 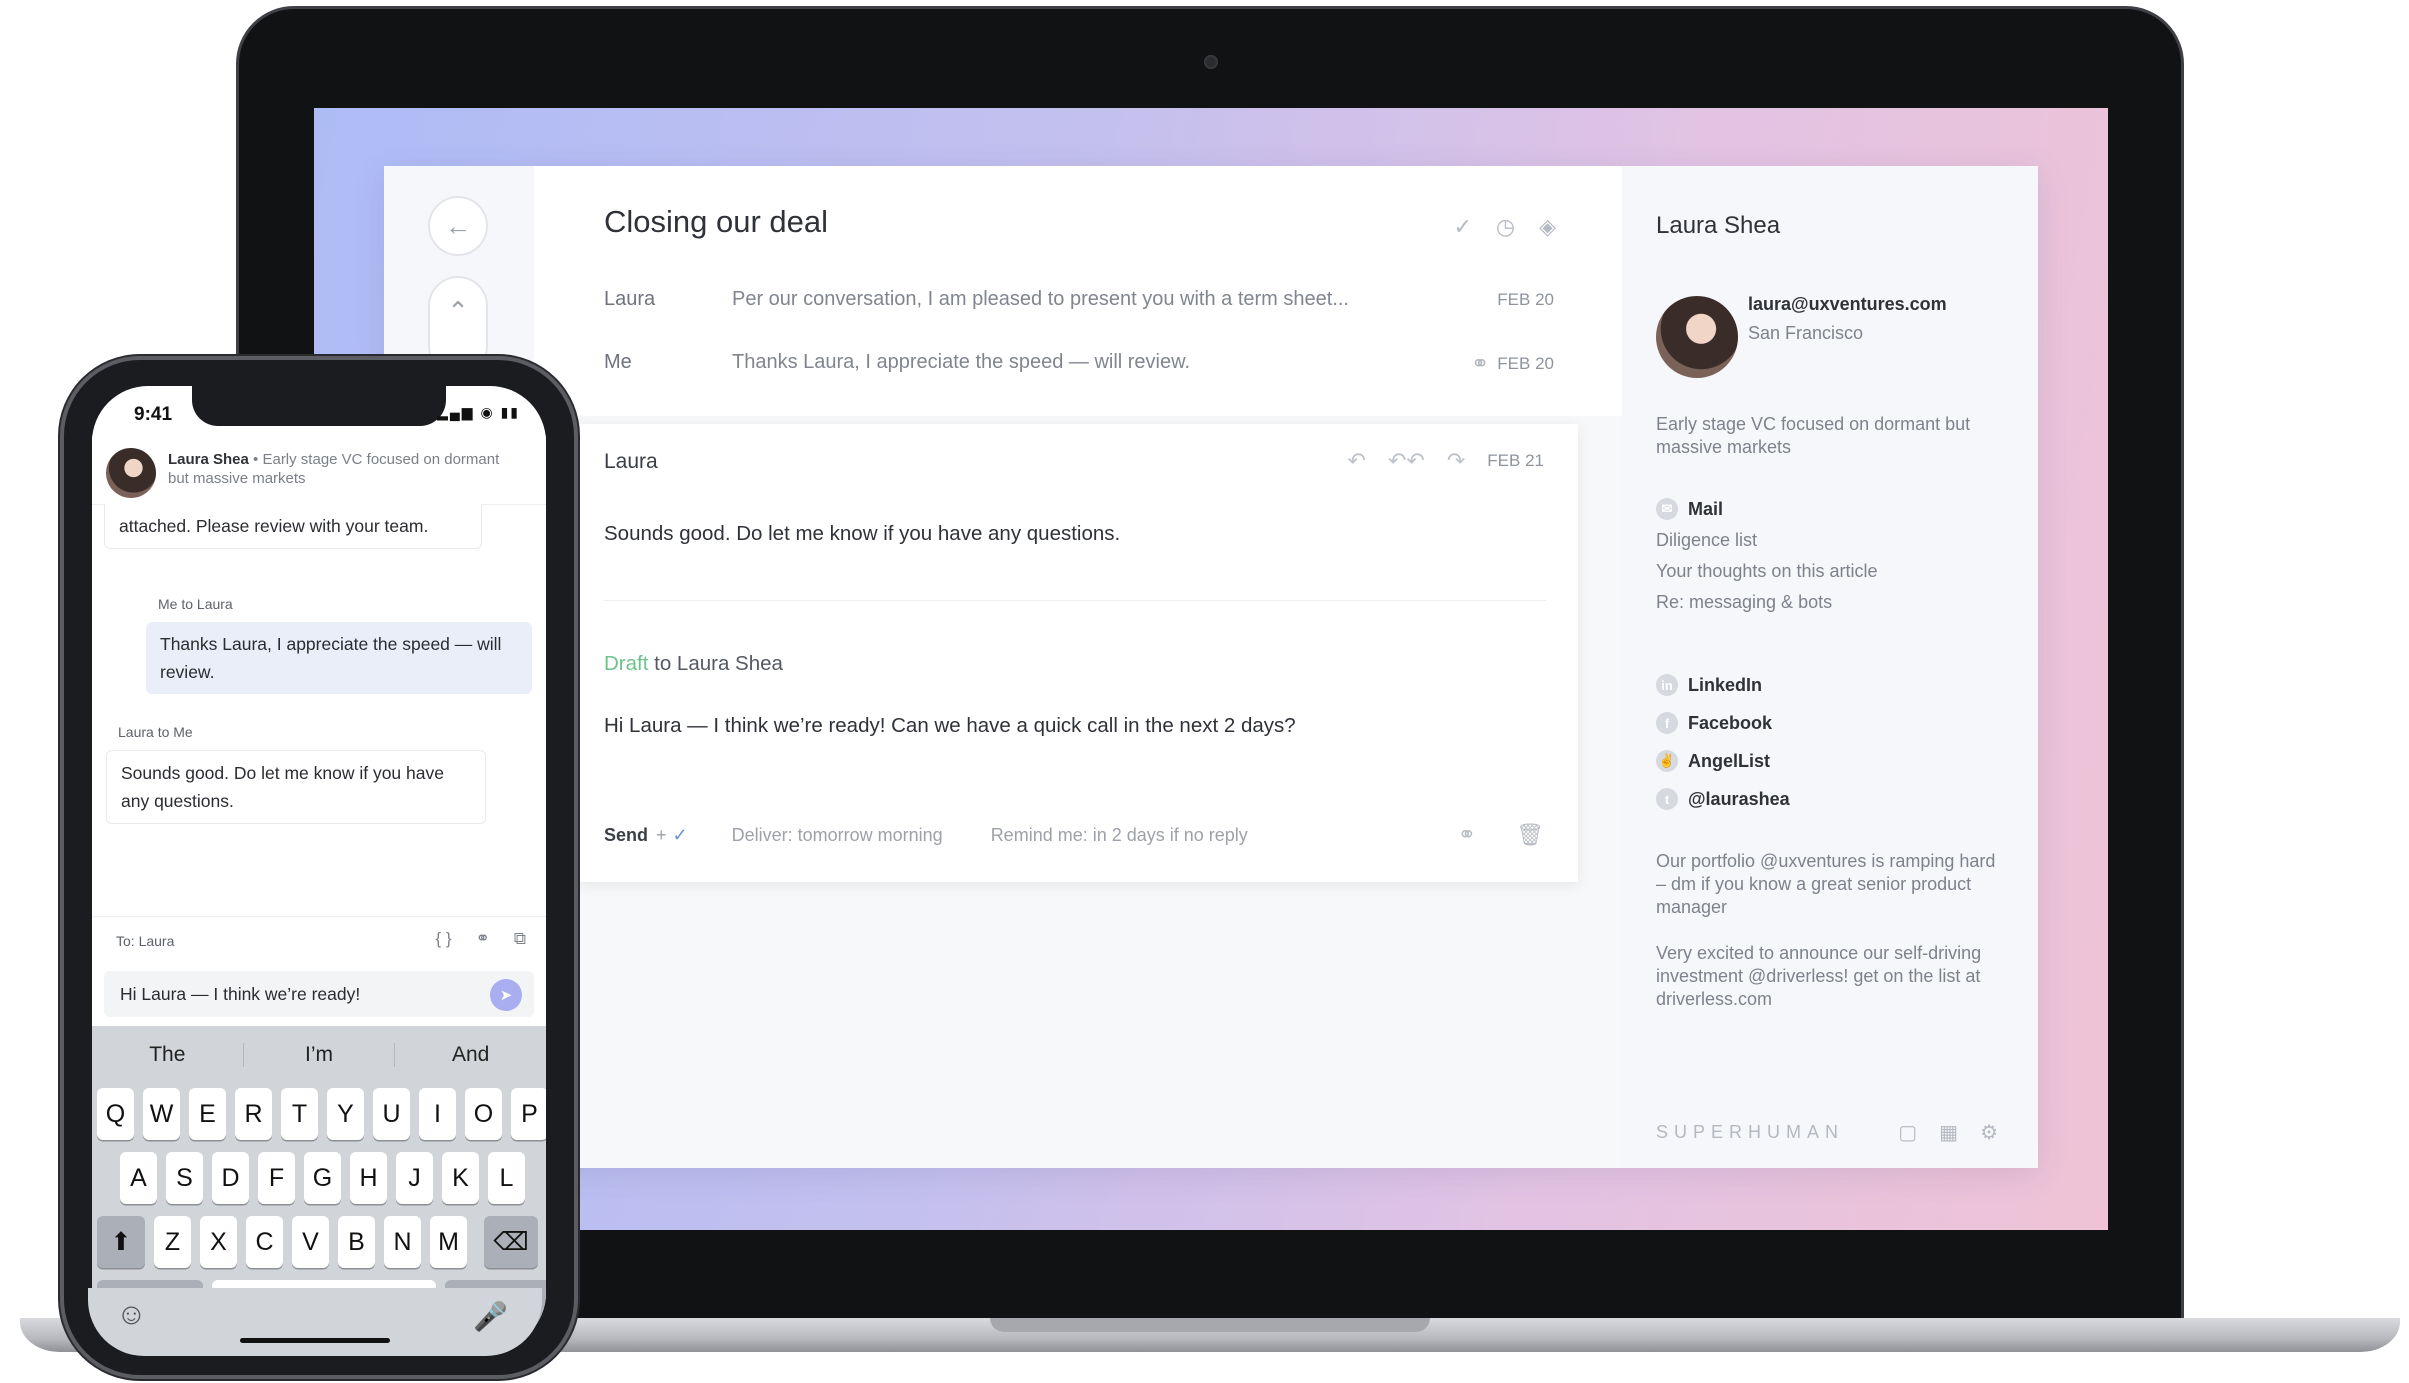 What do you see at coordinates (1907, 1132) in the screenshot?
I see `chat-icon: ▢` at bounding box center [1907, 1132].